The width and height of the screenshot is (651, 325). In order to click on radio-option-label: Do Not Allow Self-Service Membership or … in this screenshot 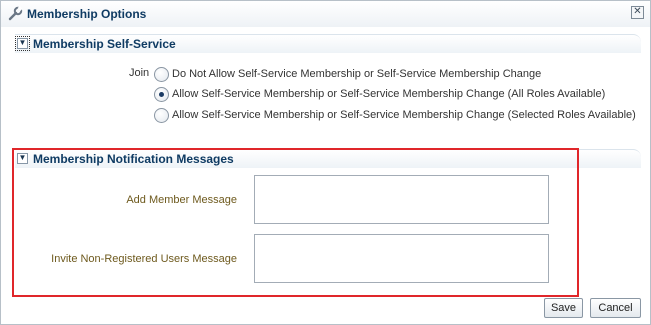, I will do `click(356, 74)`.